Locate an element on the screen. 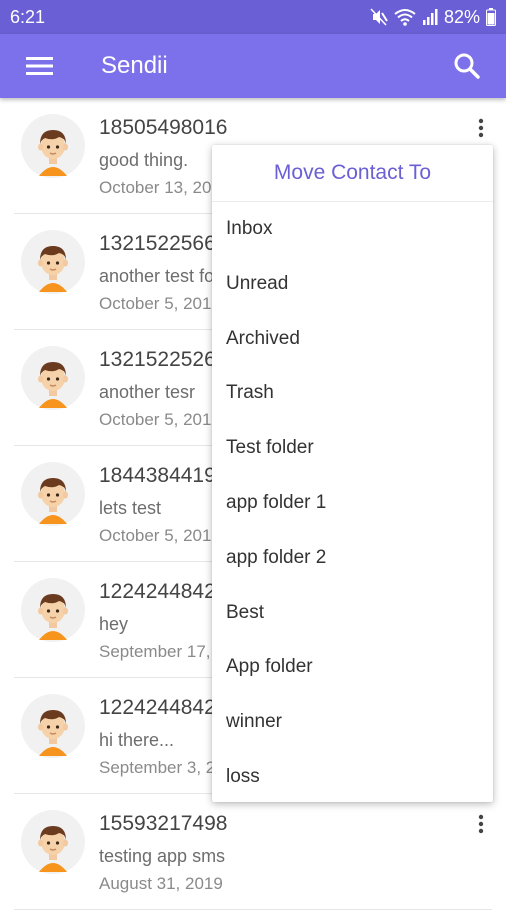 The image size is (506, 910). menu-item: Unread is located at coordinates (352, 284).